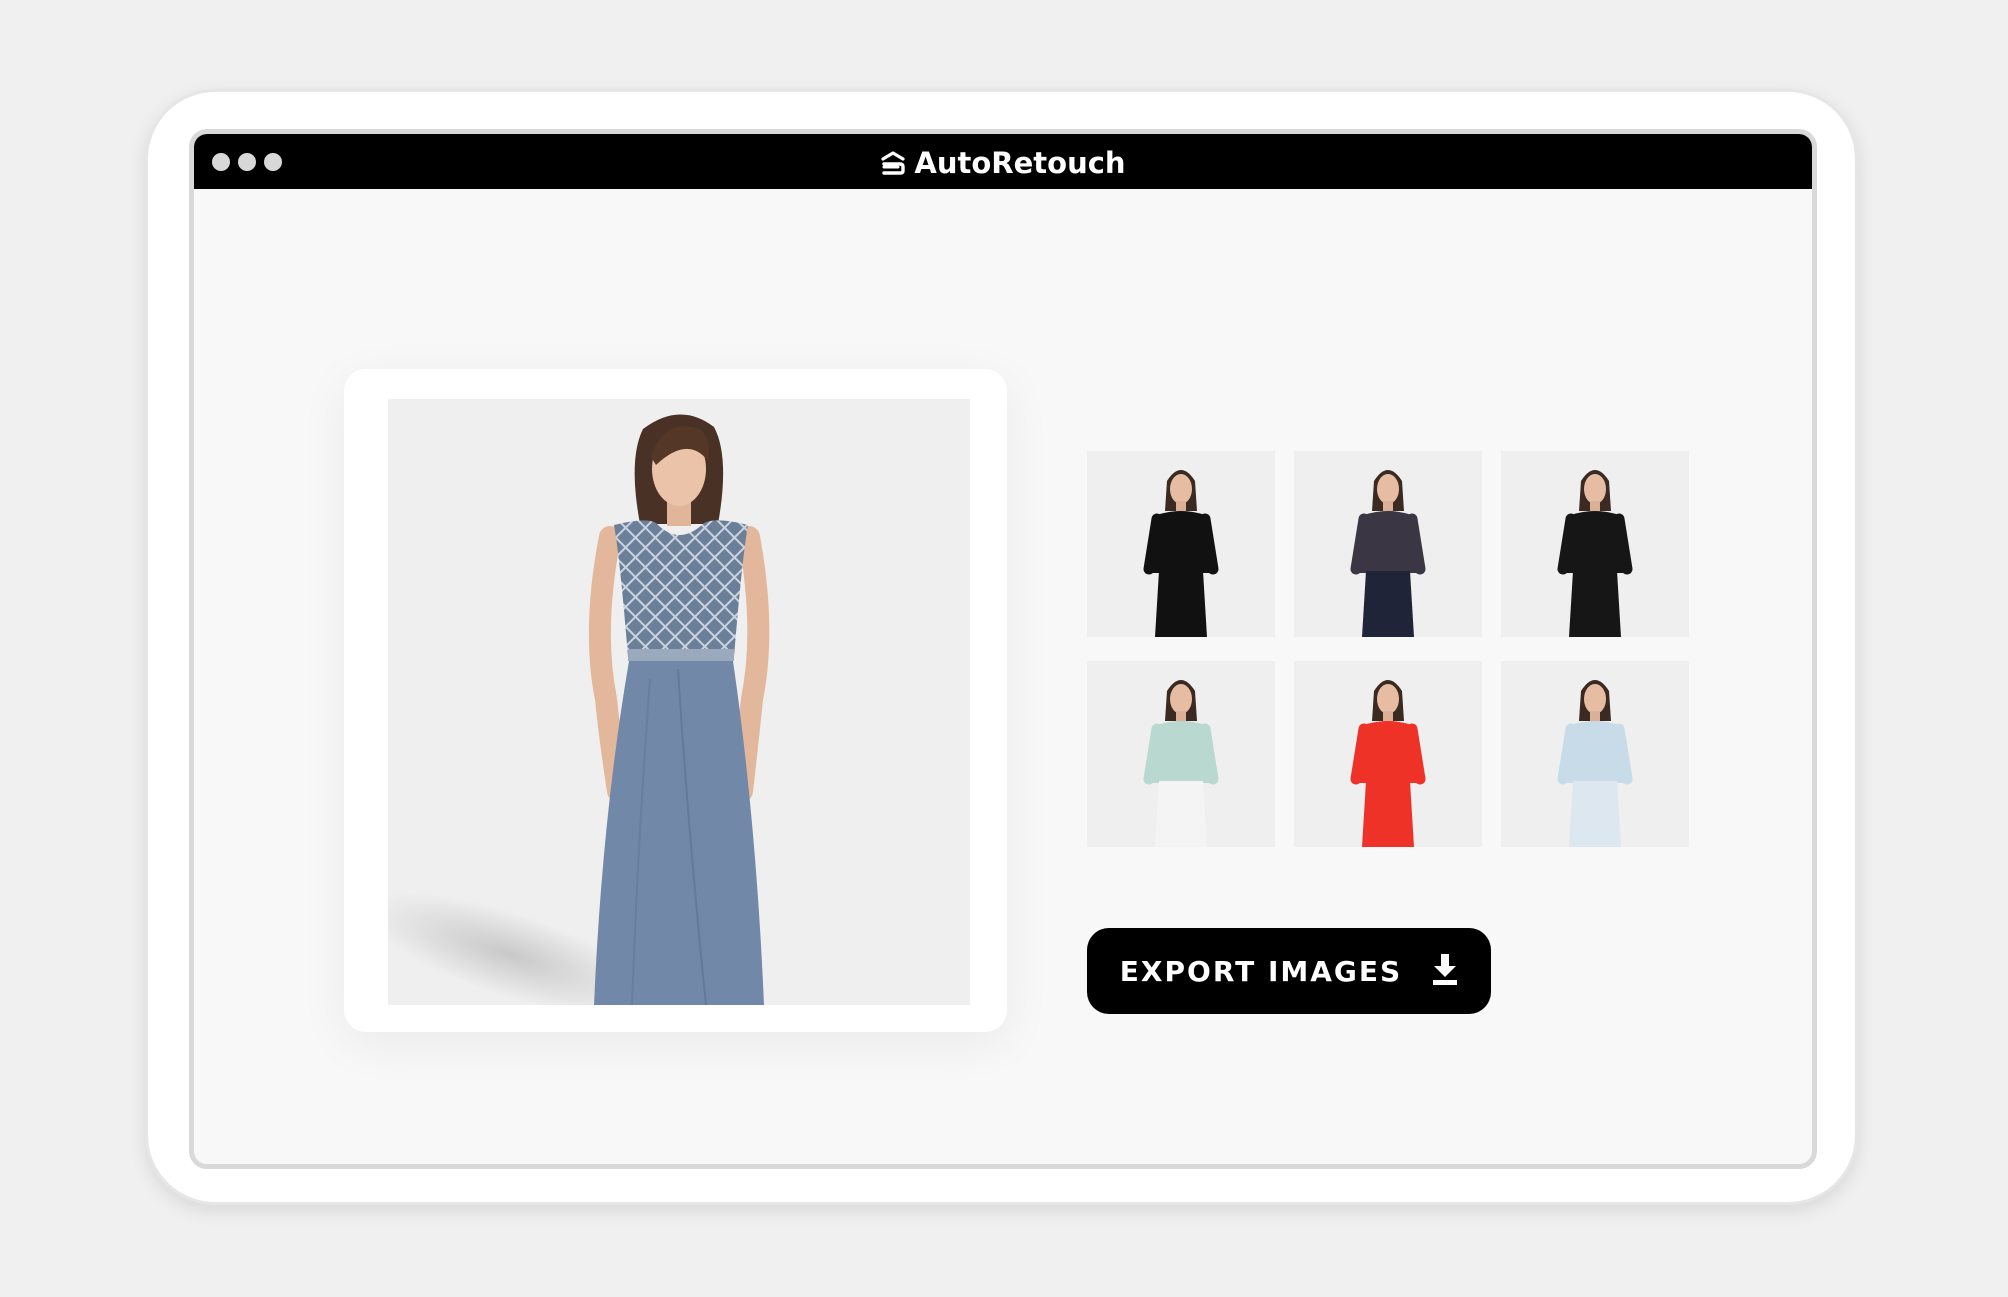  What do you see at coordinates (1020, 163) in the screenshot?
I see `app-name: AutoRetouch` at bounding box center [1020, 163].